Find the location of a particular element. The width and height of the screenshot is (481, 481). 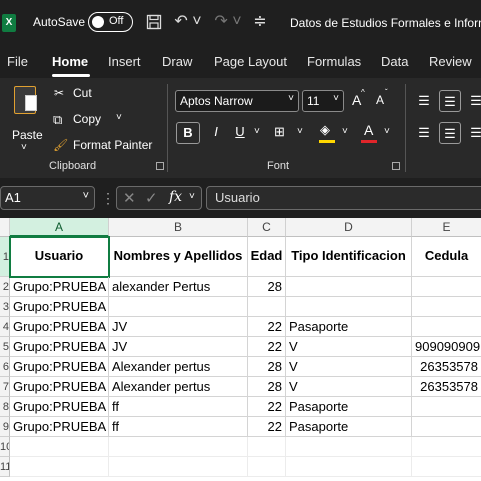

header-cell-tipo: Tipo Identificacion is located at coordinates (349, 257).